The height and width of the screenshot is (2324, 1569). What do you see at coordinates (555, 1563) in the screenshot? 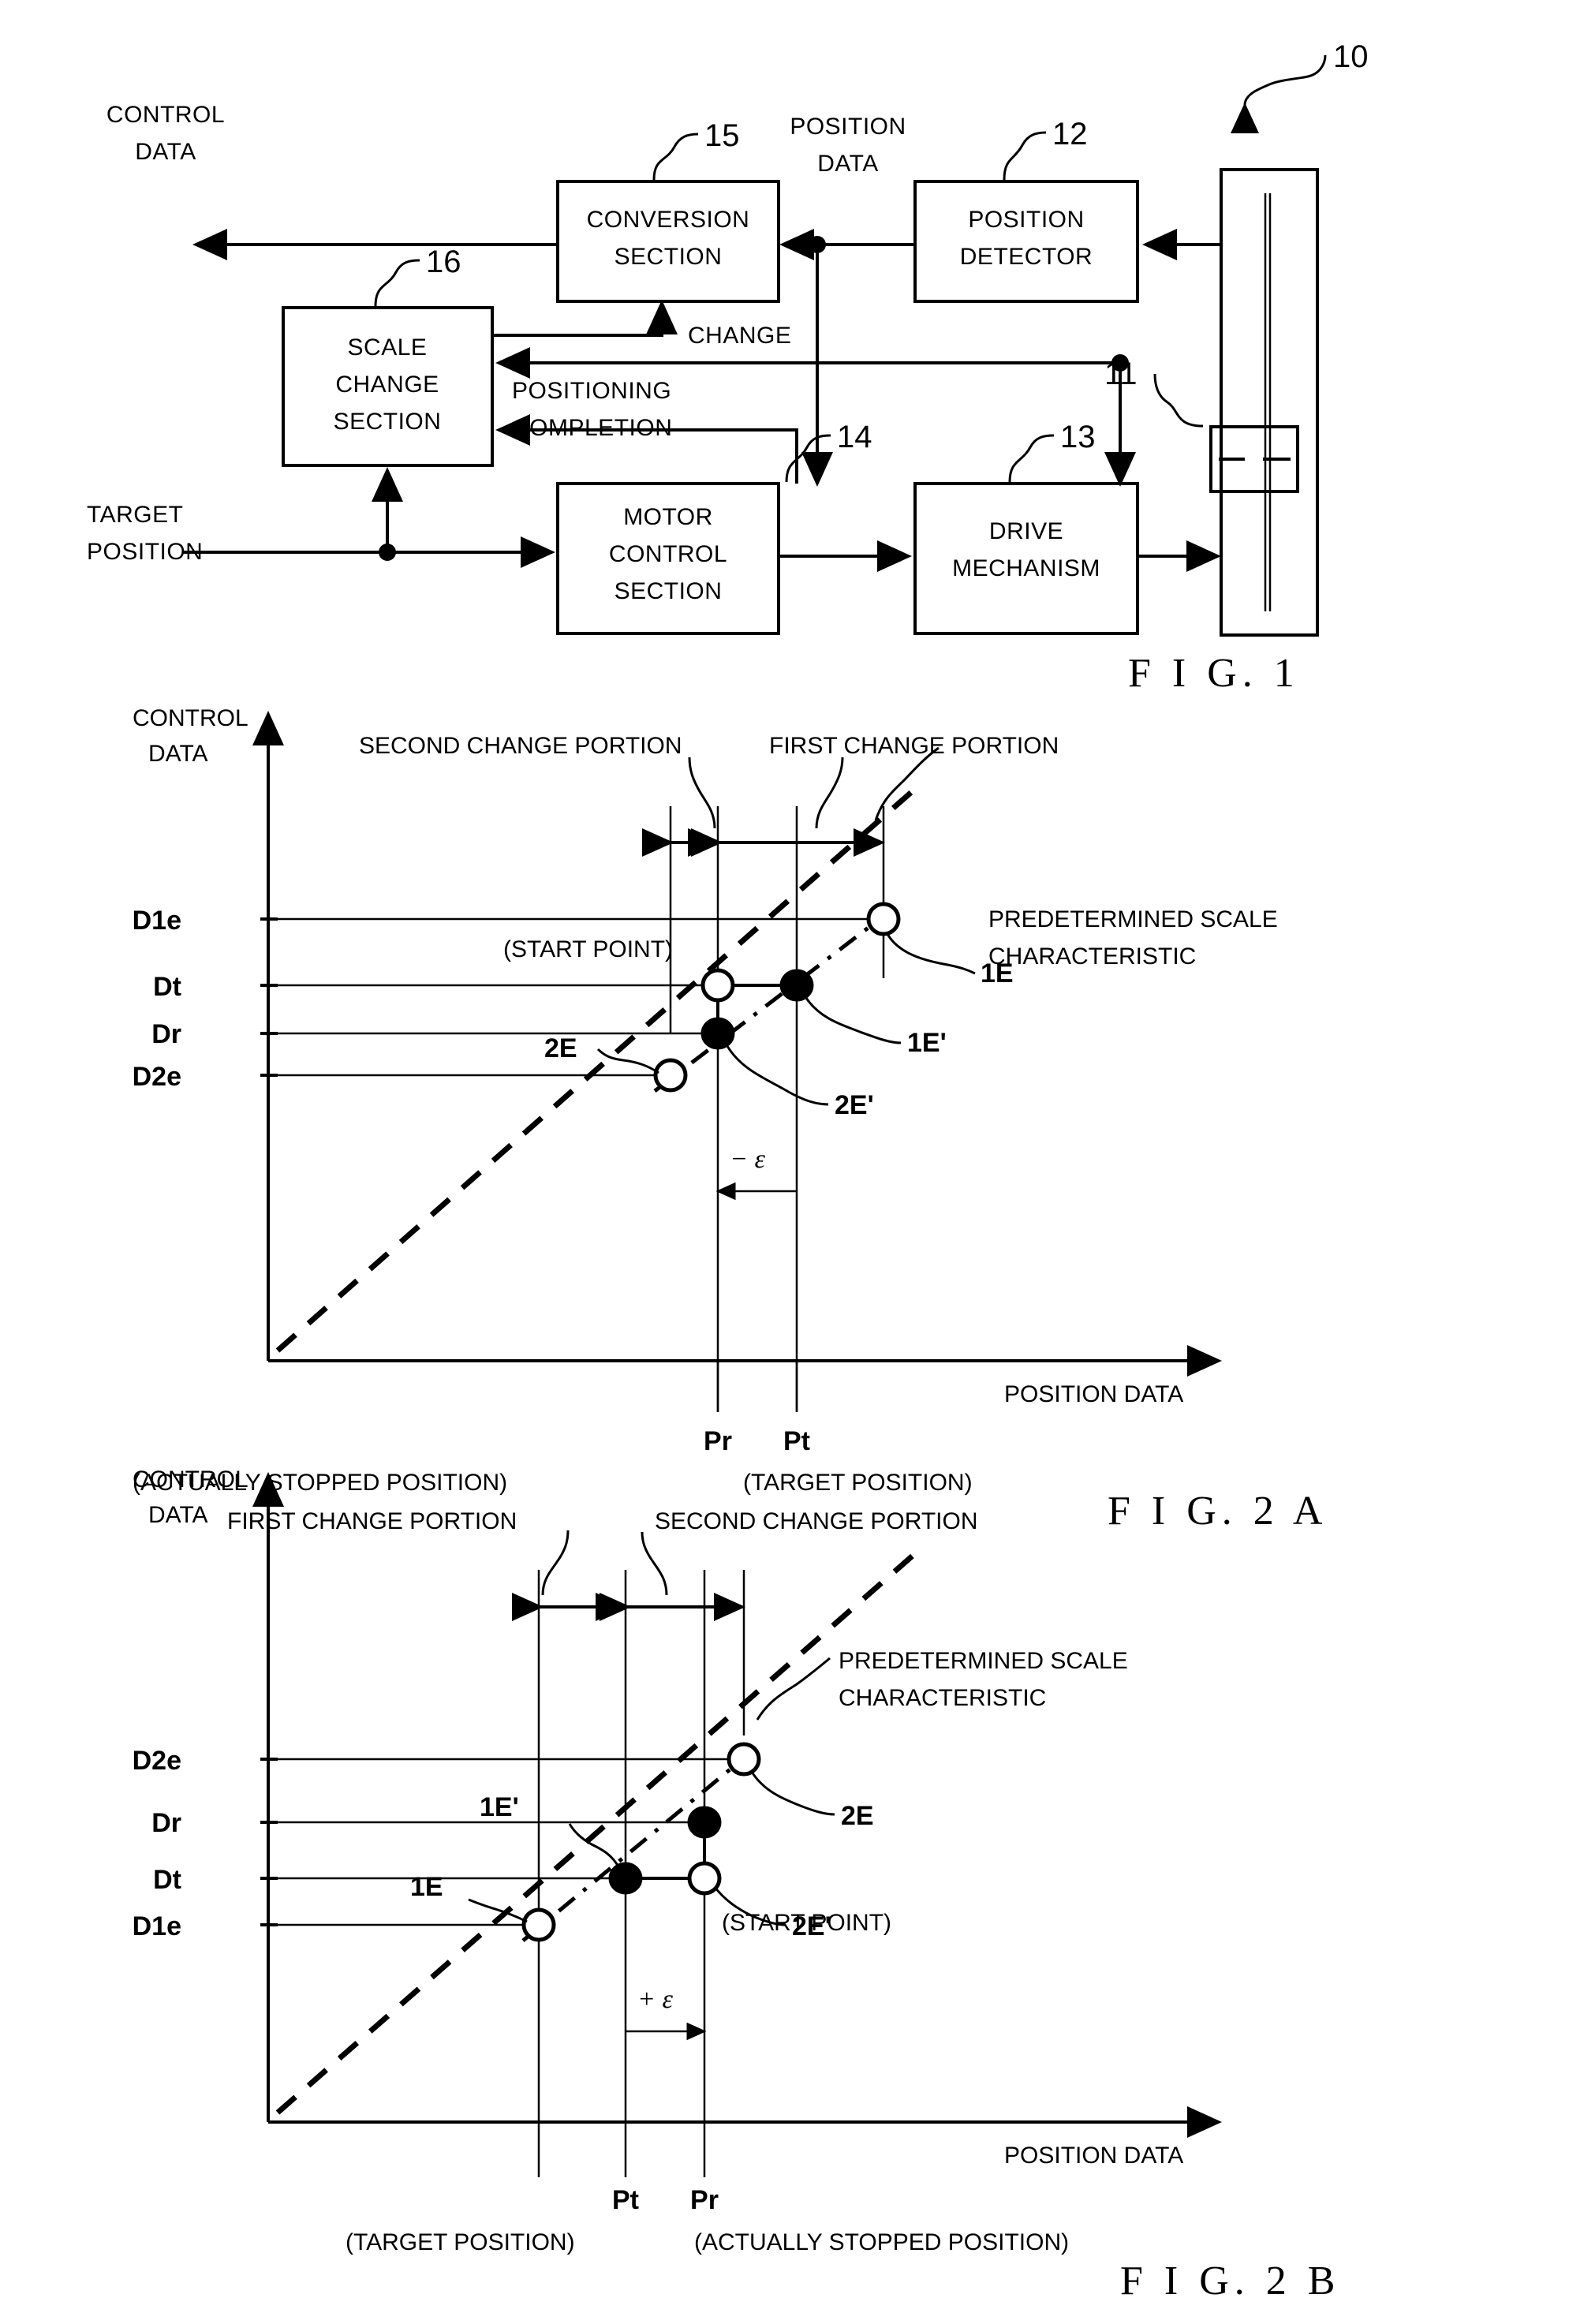
I see `fig2b-leader-first-change` at bounding box center [555, 1563].